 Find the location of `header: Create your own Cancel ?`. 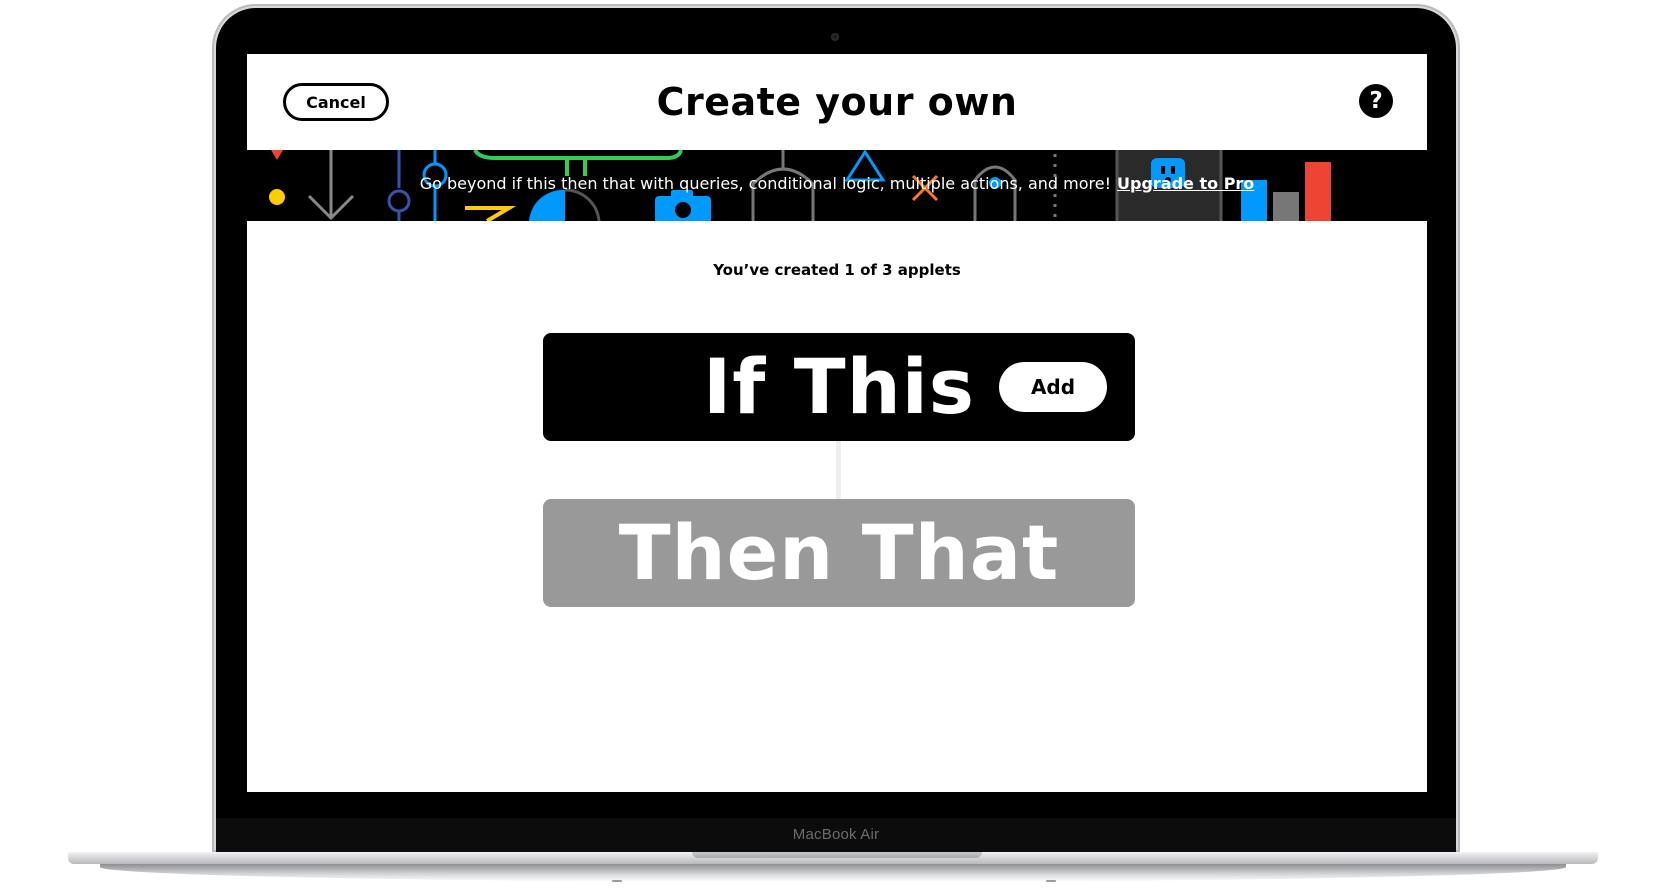

header: Create your own Cancel ? is located at coordinates (837, 102).